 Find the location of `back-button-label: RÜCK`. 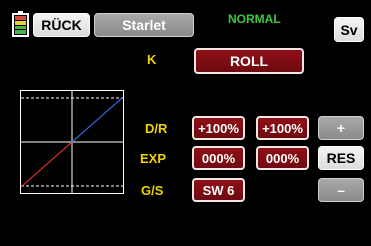

back-button-label: RÜCK is located at coordinates (61, 25).